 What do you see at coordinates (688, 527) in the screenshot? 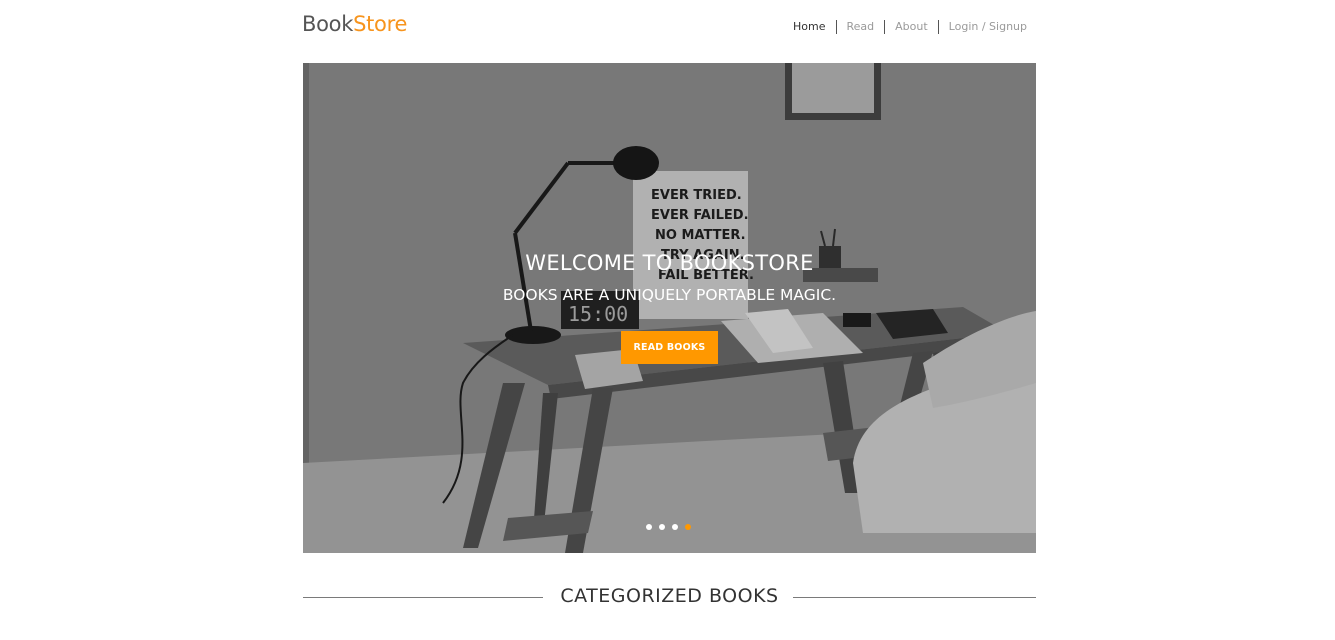
I see `carousel-dot-4-active` at bounding box center [688, 527].